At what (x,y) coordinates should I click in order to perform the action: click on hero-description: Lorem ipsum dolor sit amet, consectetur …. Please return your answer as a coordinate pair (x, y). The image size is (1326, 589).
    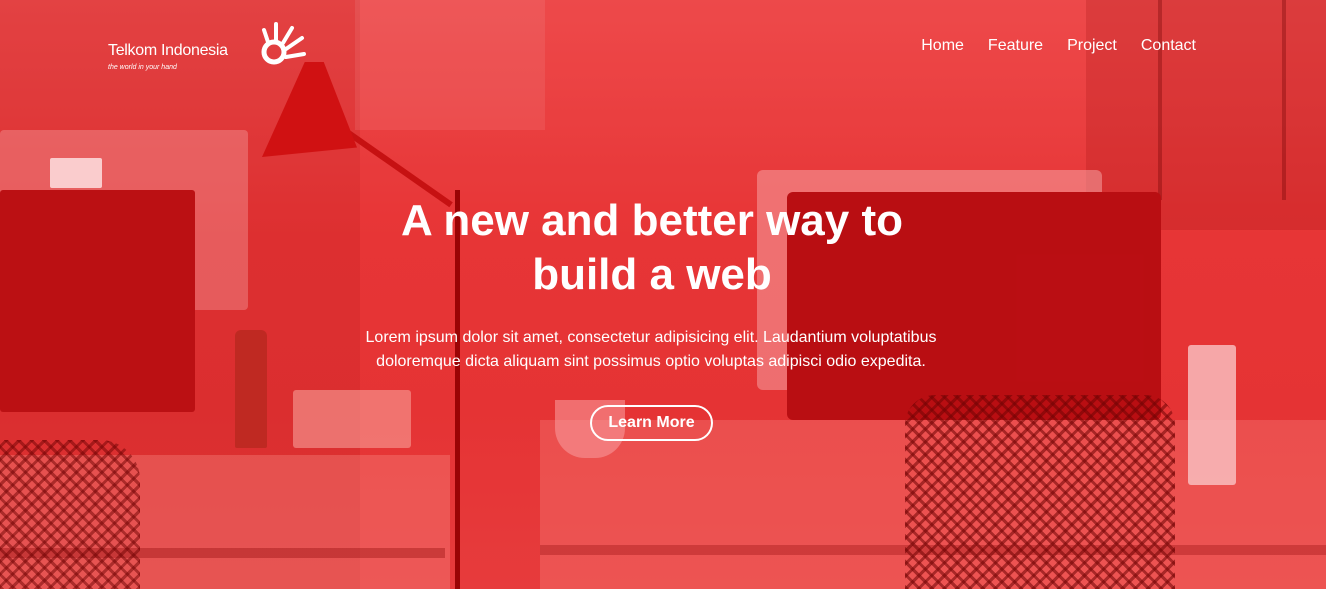
    Looking at the image, I should click on (651, 349).